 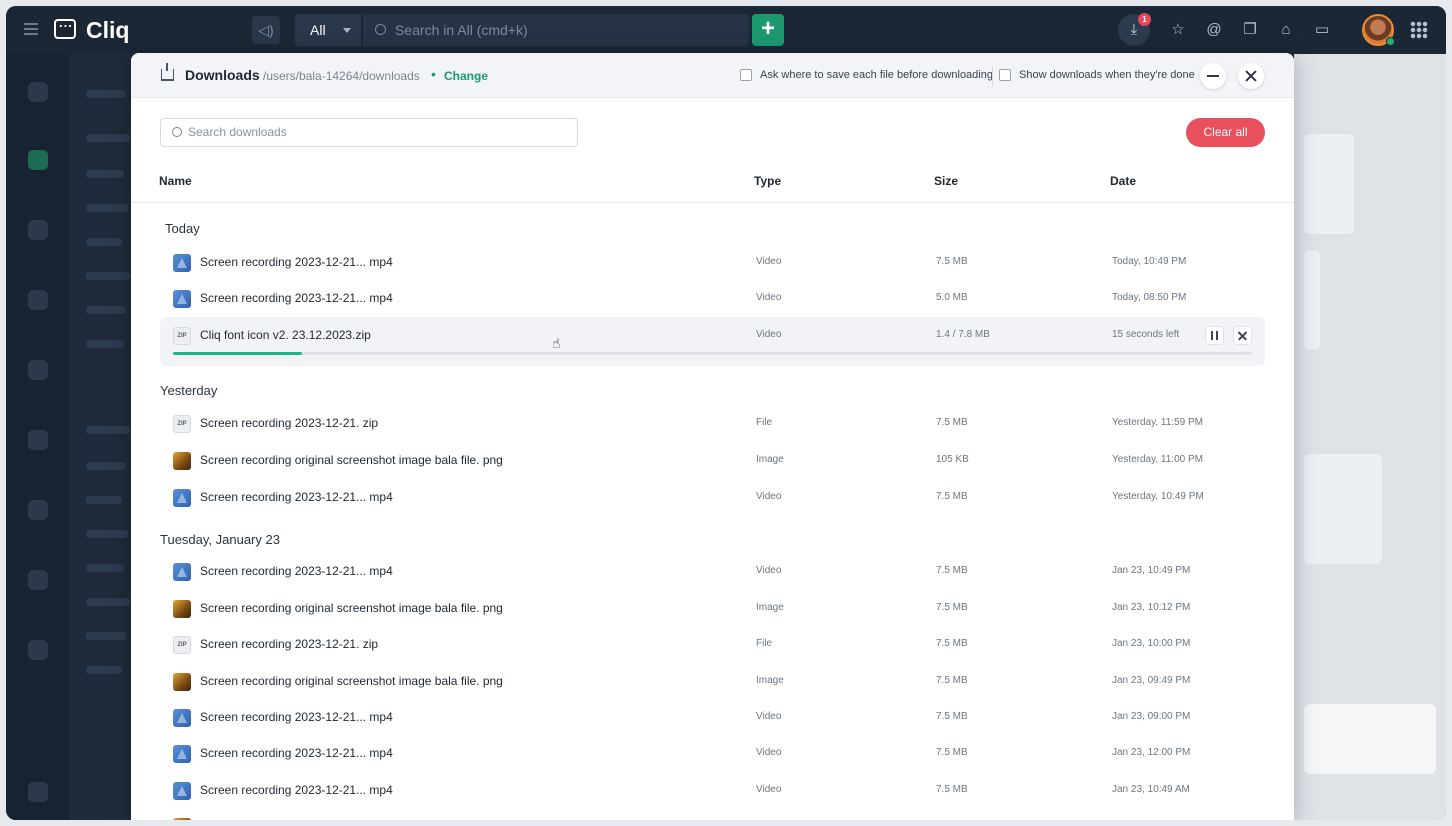 What do you see at coordinates (1151, 607) in the screenshot?
I see `file-date: Jan 23, 10:12 PM` at bounding box center [1151, 607].